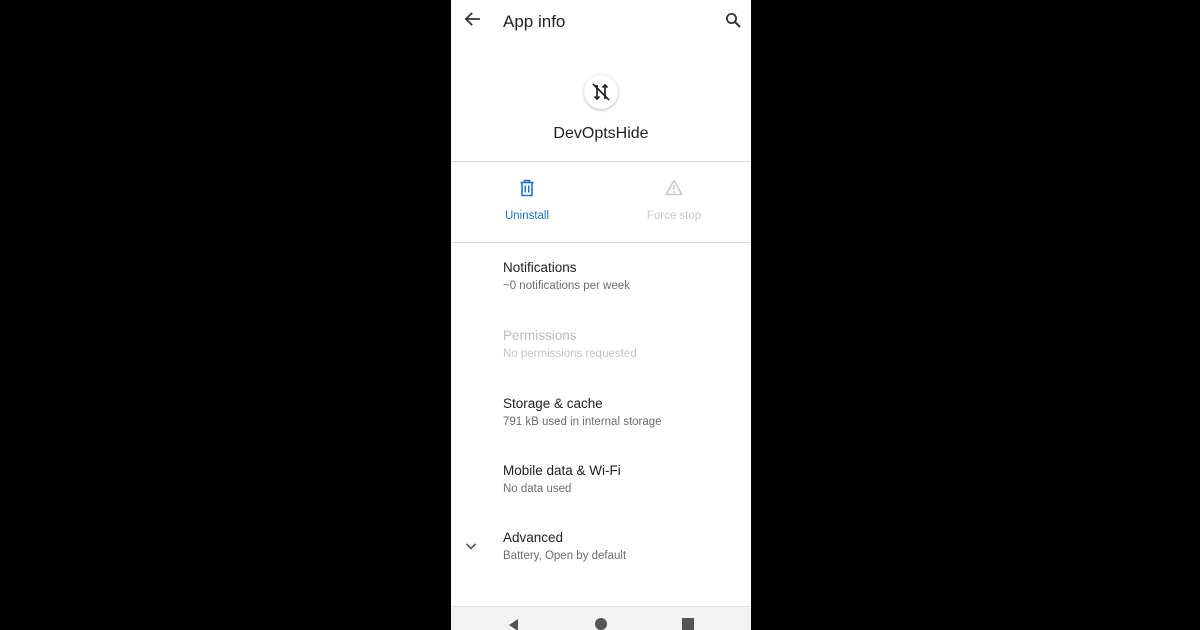 The width and height of the screenshot is (1200, 630). I want to click on nav-home-icon, so click(601, 623).